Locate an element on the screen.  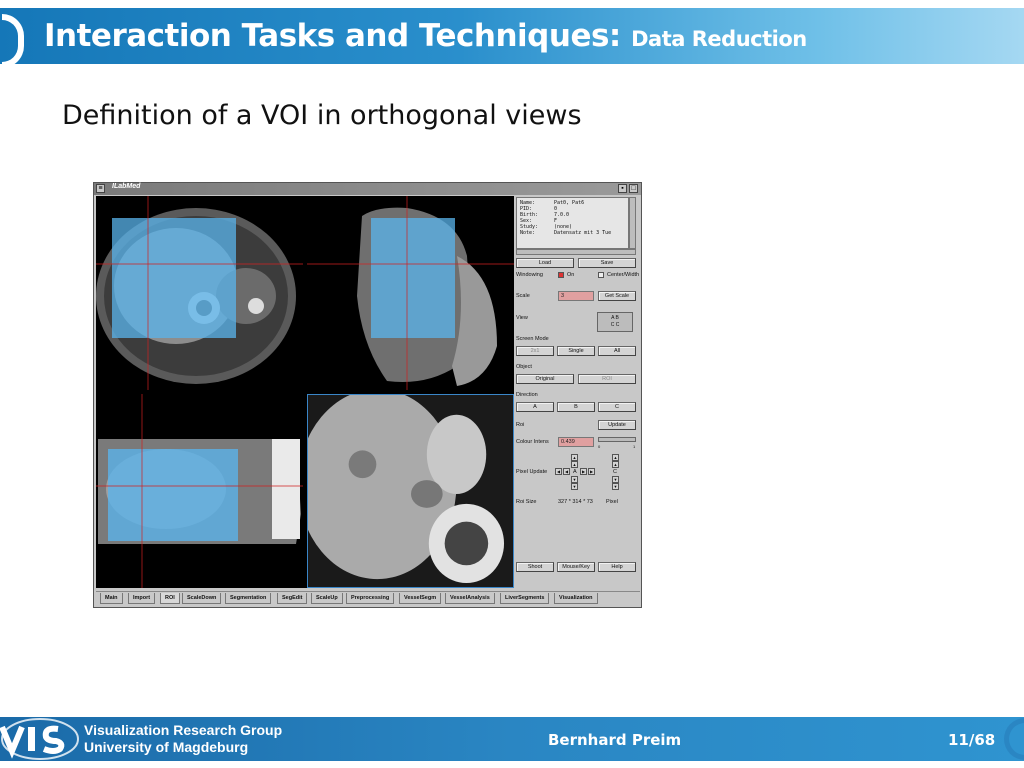
info-horizontal-scrollbar is located at coordinates (576, 252).